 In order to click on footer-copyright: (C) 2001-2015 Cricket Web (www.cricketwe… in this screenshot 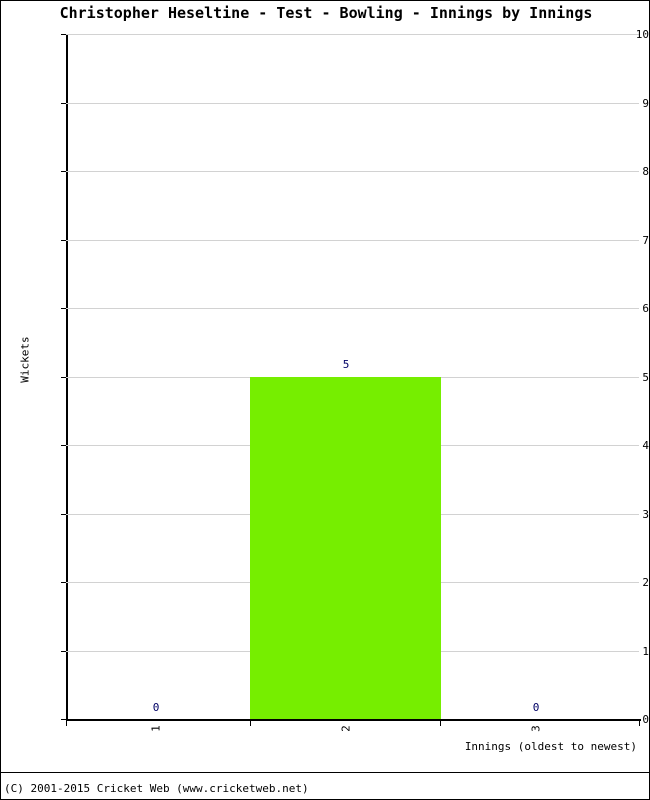, I will do `click(156, 788)`.